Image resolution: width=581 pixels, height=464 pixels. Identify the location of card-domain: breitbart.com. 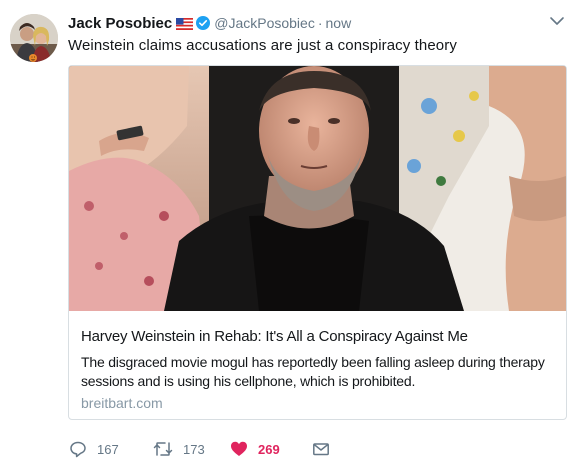
(122, 403).